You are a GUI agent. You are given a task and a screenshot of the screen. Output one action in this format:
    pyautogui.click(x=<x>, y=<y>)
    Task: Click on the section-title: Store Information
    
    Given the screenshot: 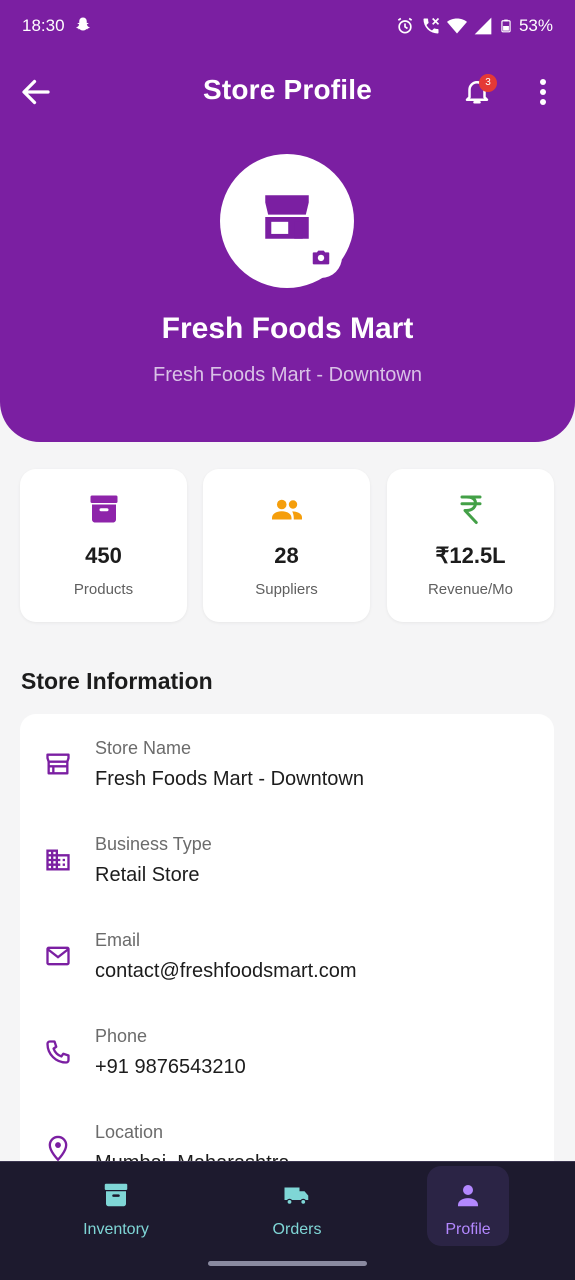 What is the action you would take?
    pyautogui.click(x=117, y=681)
    